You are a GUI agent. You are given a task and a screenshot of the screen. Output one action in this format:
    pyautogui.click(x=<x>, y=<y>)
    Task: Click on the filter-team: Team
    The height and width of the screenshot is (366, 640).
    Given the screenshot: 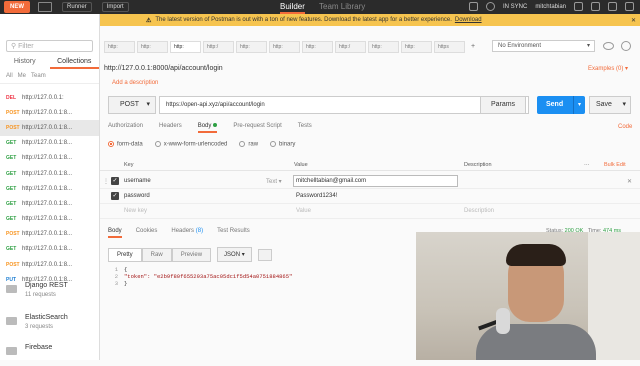 What is the action you would take?
    pyautogui.click(x=38, y=76)
    